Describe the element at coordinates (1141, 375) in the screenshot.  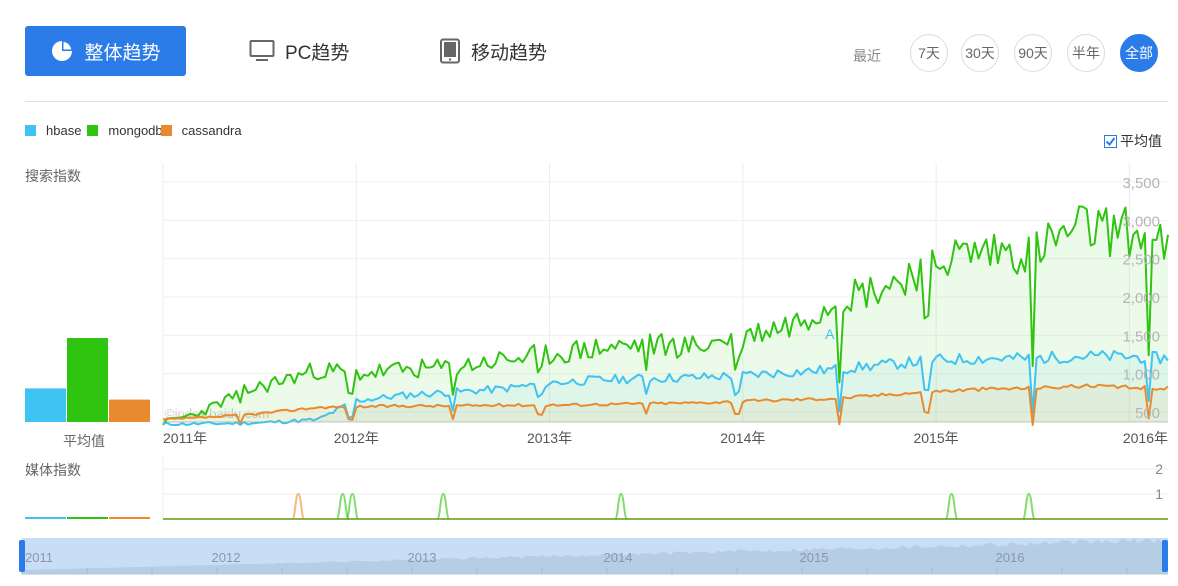
I see `y-tick-label: 1,000` at that location.